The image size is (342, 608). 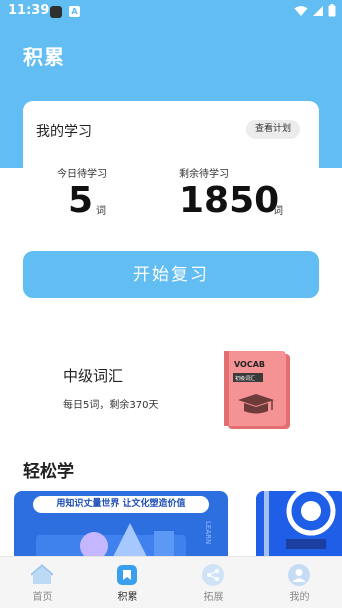 I want to click on tab-label: 首页, so click(x=42, y=597).